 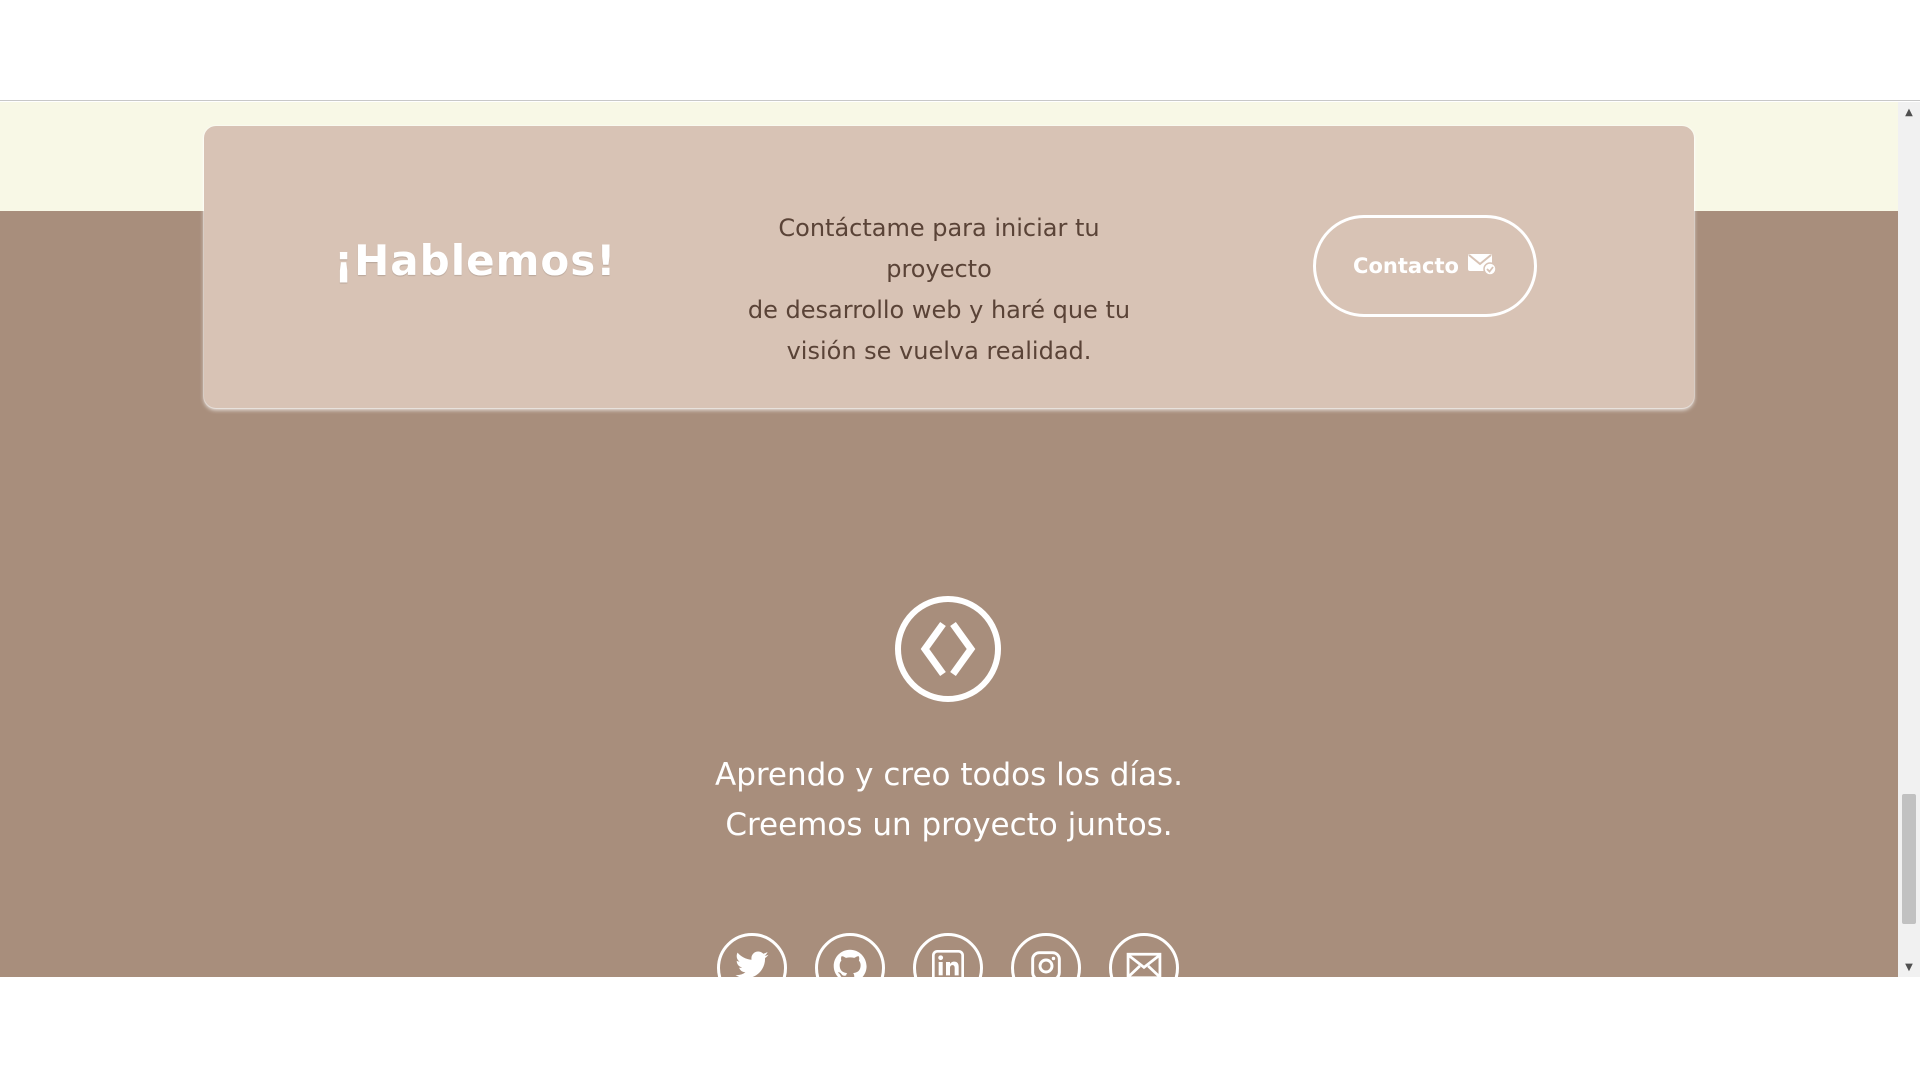 What do you see at coordinates (948, 775) in the screenshot?
I see `tagline-line: Aprendo y creo todos los días.` at bounding box center [948, 775].